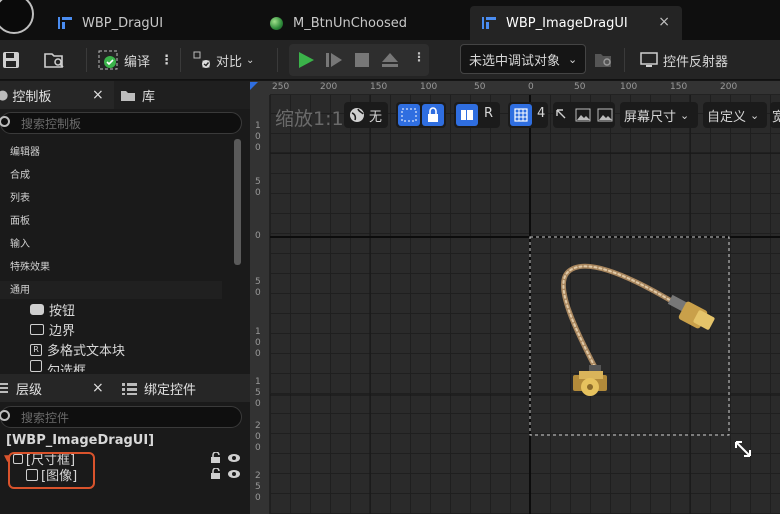  I want to click on screen-size-dropdown: 屏幕尺寸 ⌄, so click(659, 115).